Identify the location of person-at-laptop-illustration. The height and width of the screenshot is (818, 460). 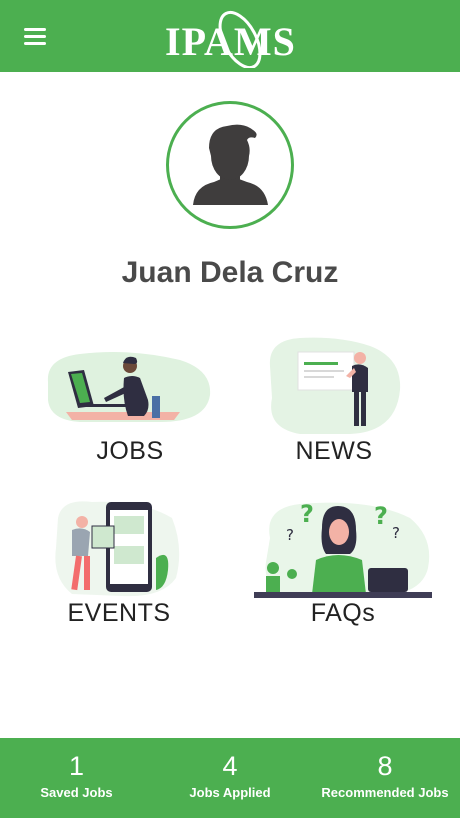
(129, 387).